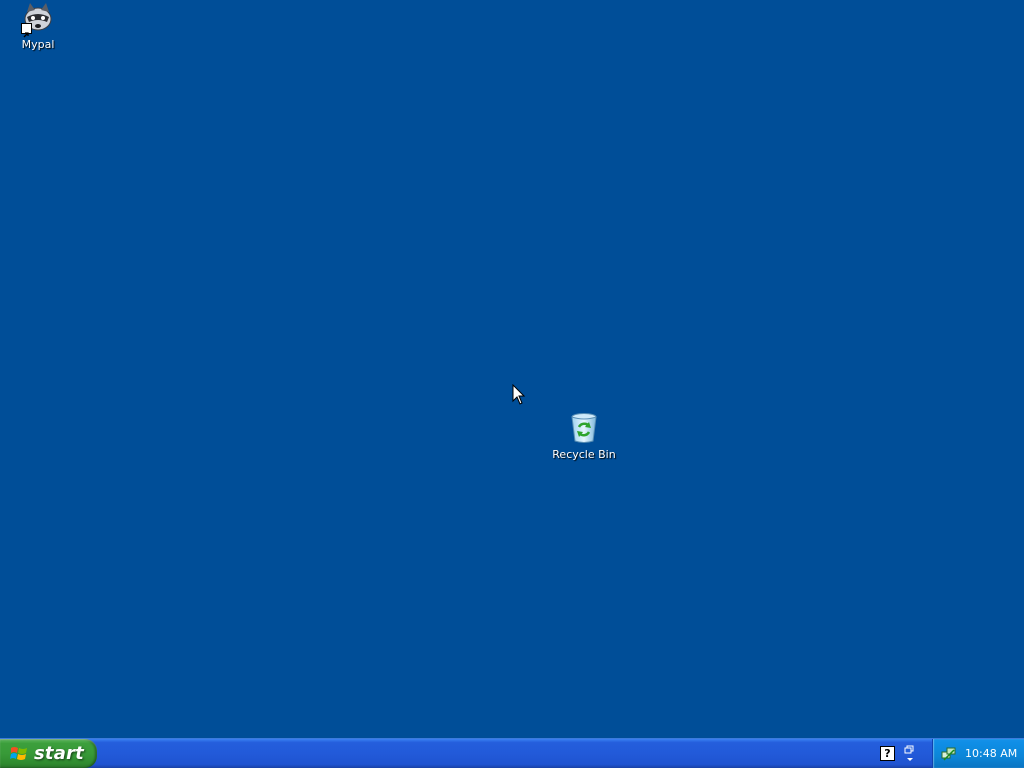 The height and width of the screenshot is (768, 1024). I want to click on mypal-raccoon-icon, so click(38, 20).